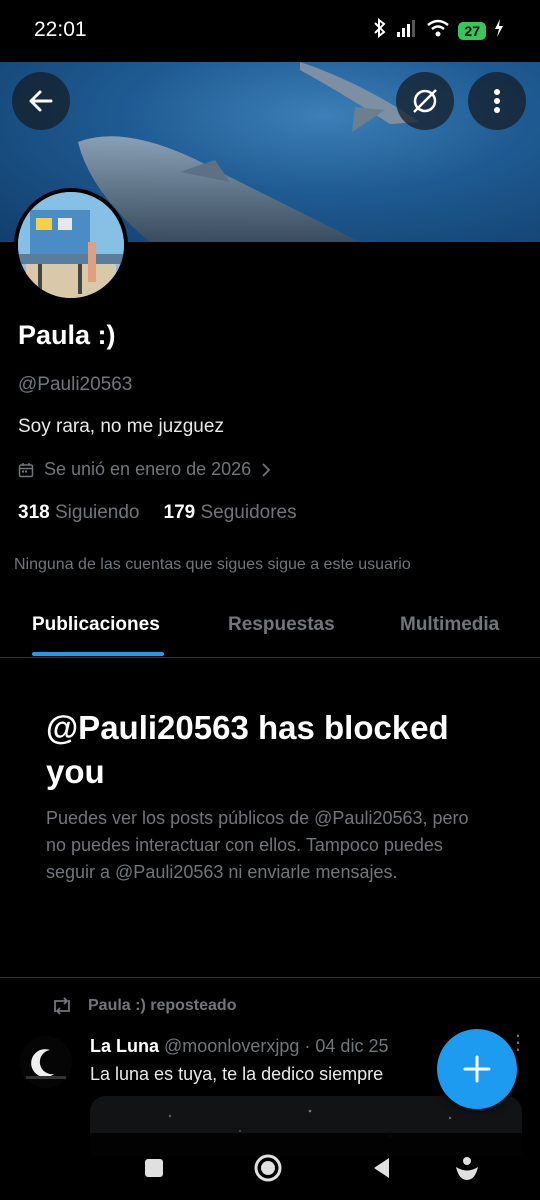 Image resolution: width=540 pixels, height=1200 pixels. I want to click on status-bar: 22:01 27, so click(270, 31).